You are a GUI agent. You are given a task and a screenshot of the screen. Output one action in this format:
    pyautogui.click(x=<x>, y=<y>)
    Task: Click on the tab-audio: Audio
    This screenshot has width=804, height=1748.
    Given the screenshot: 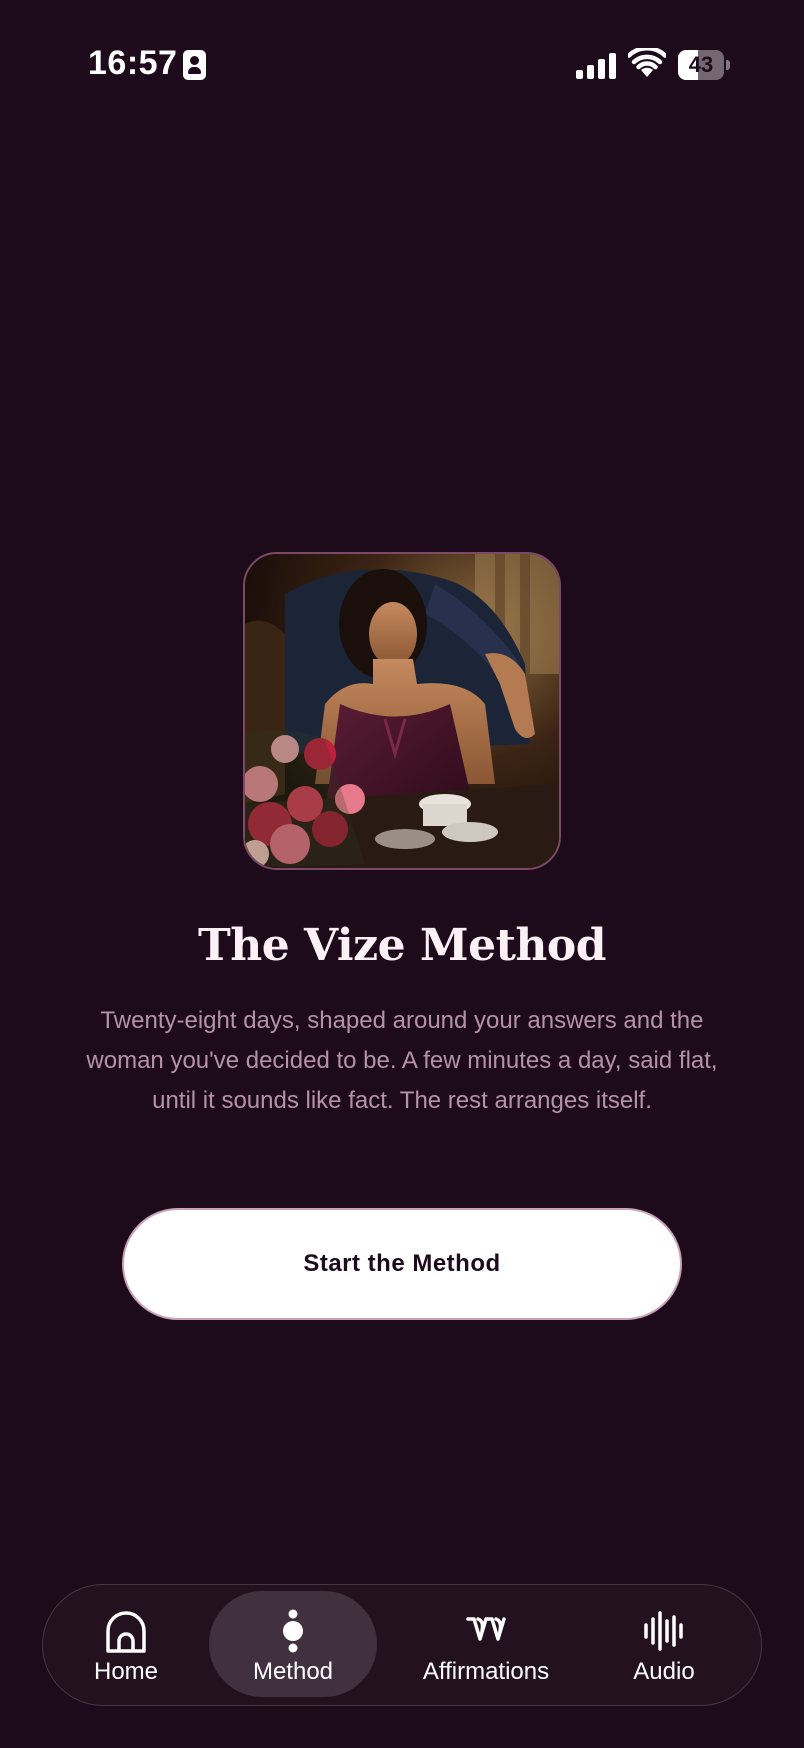 What is the action you would take?
    pyautogui.click(x=664, y=1644)
    